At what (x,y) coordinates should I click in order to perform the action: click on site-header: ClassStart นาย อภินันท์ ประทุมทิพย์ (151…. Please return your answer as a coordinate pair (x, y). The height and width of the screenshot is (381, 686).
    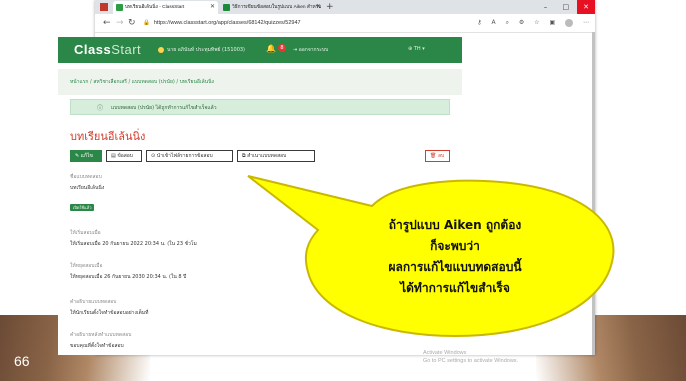
    Looking at the image, I should click on (260, 50).